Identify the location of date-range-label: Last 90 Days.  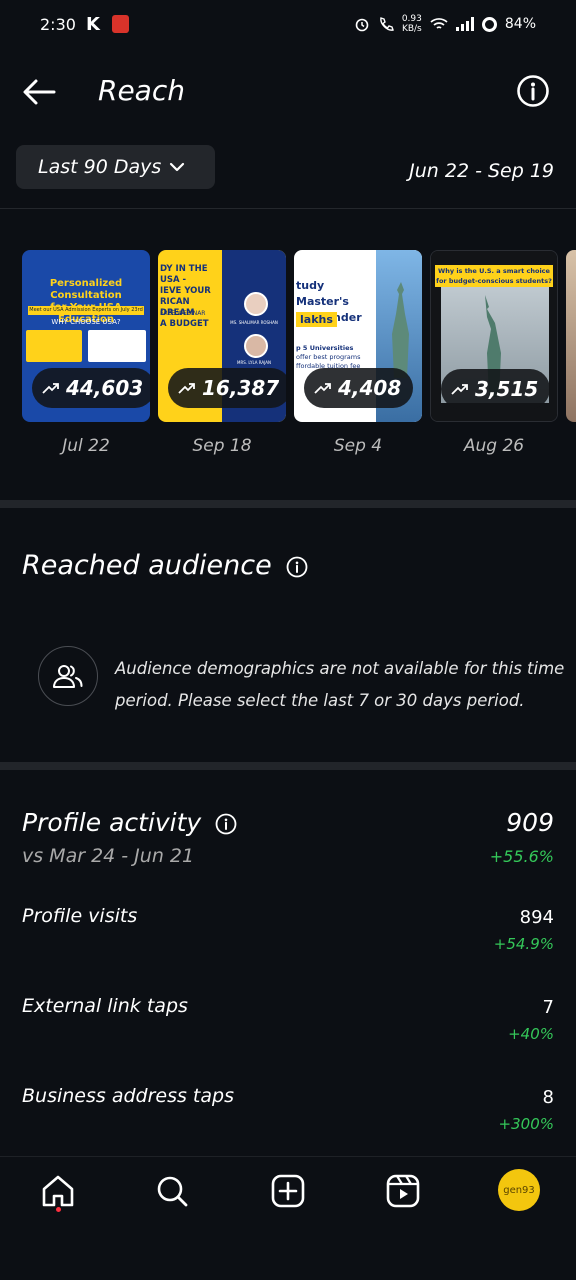
(100, 167).